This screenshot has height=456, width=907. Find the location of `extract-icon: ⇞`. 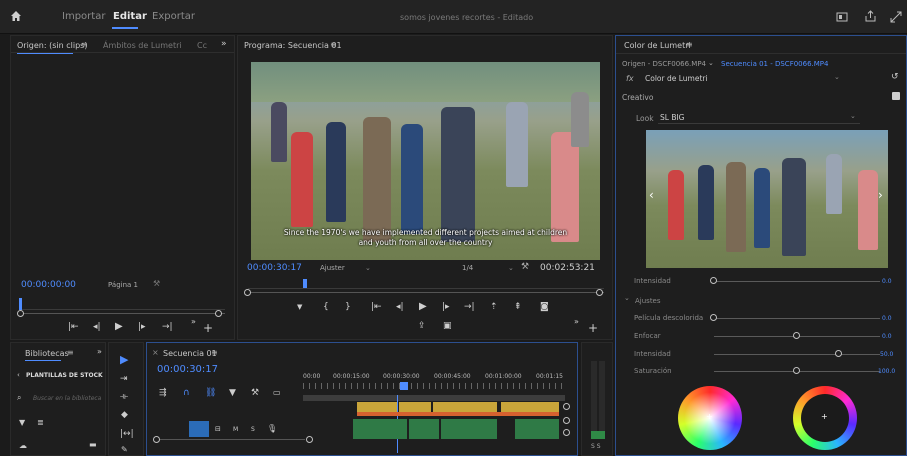

extract-icon: ⇞ is located at coordinates (518, 307).